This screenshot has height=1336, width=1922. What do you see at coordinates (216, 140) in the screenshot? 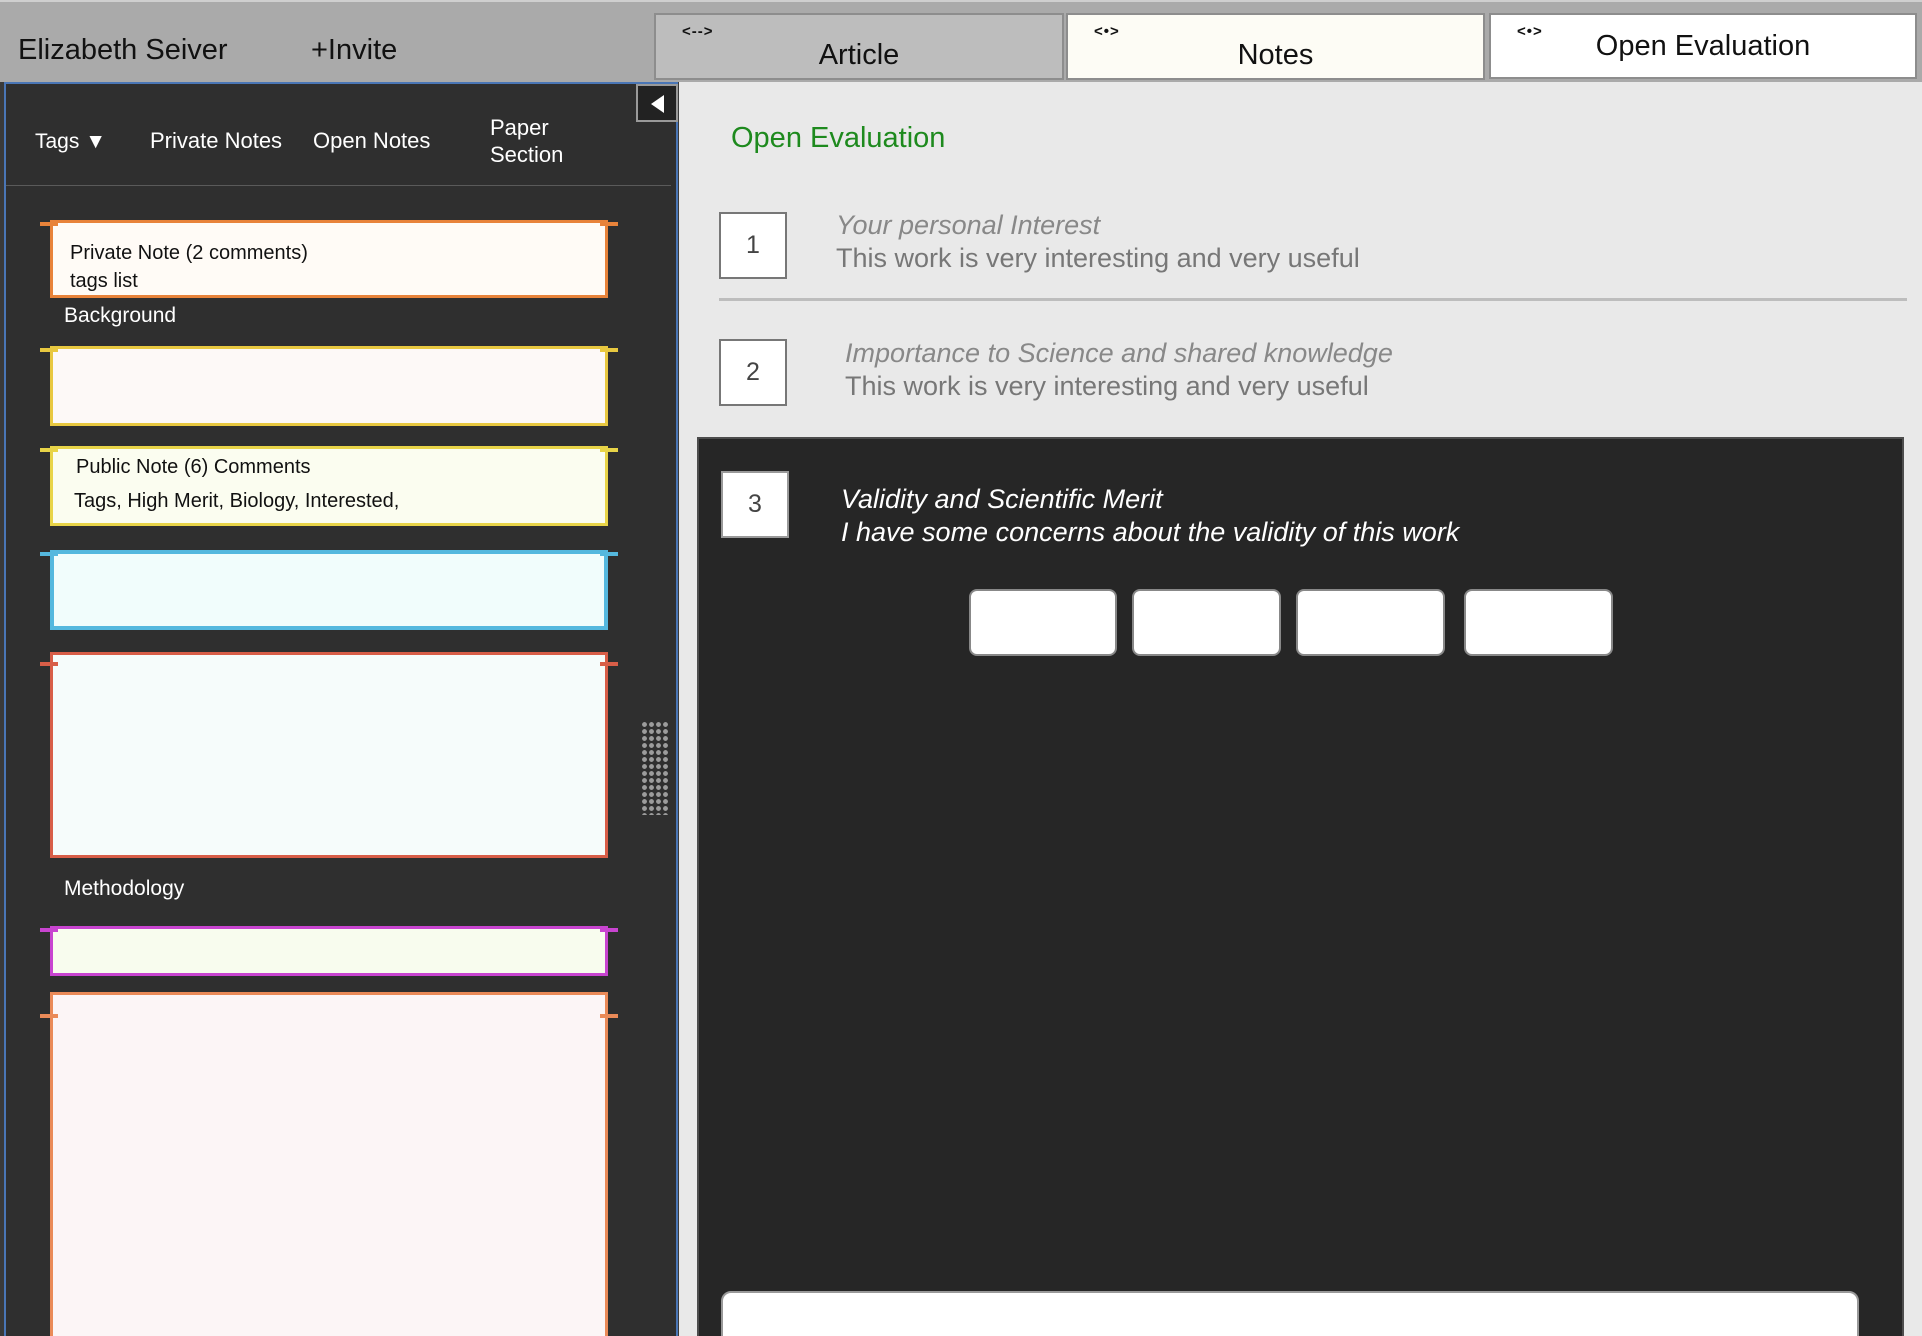
I see `private-notes-filter: Private Notes` at bounding box center [216, 140].